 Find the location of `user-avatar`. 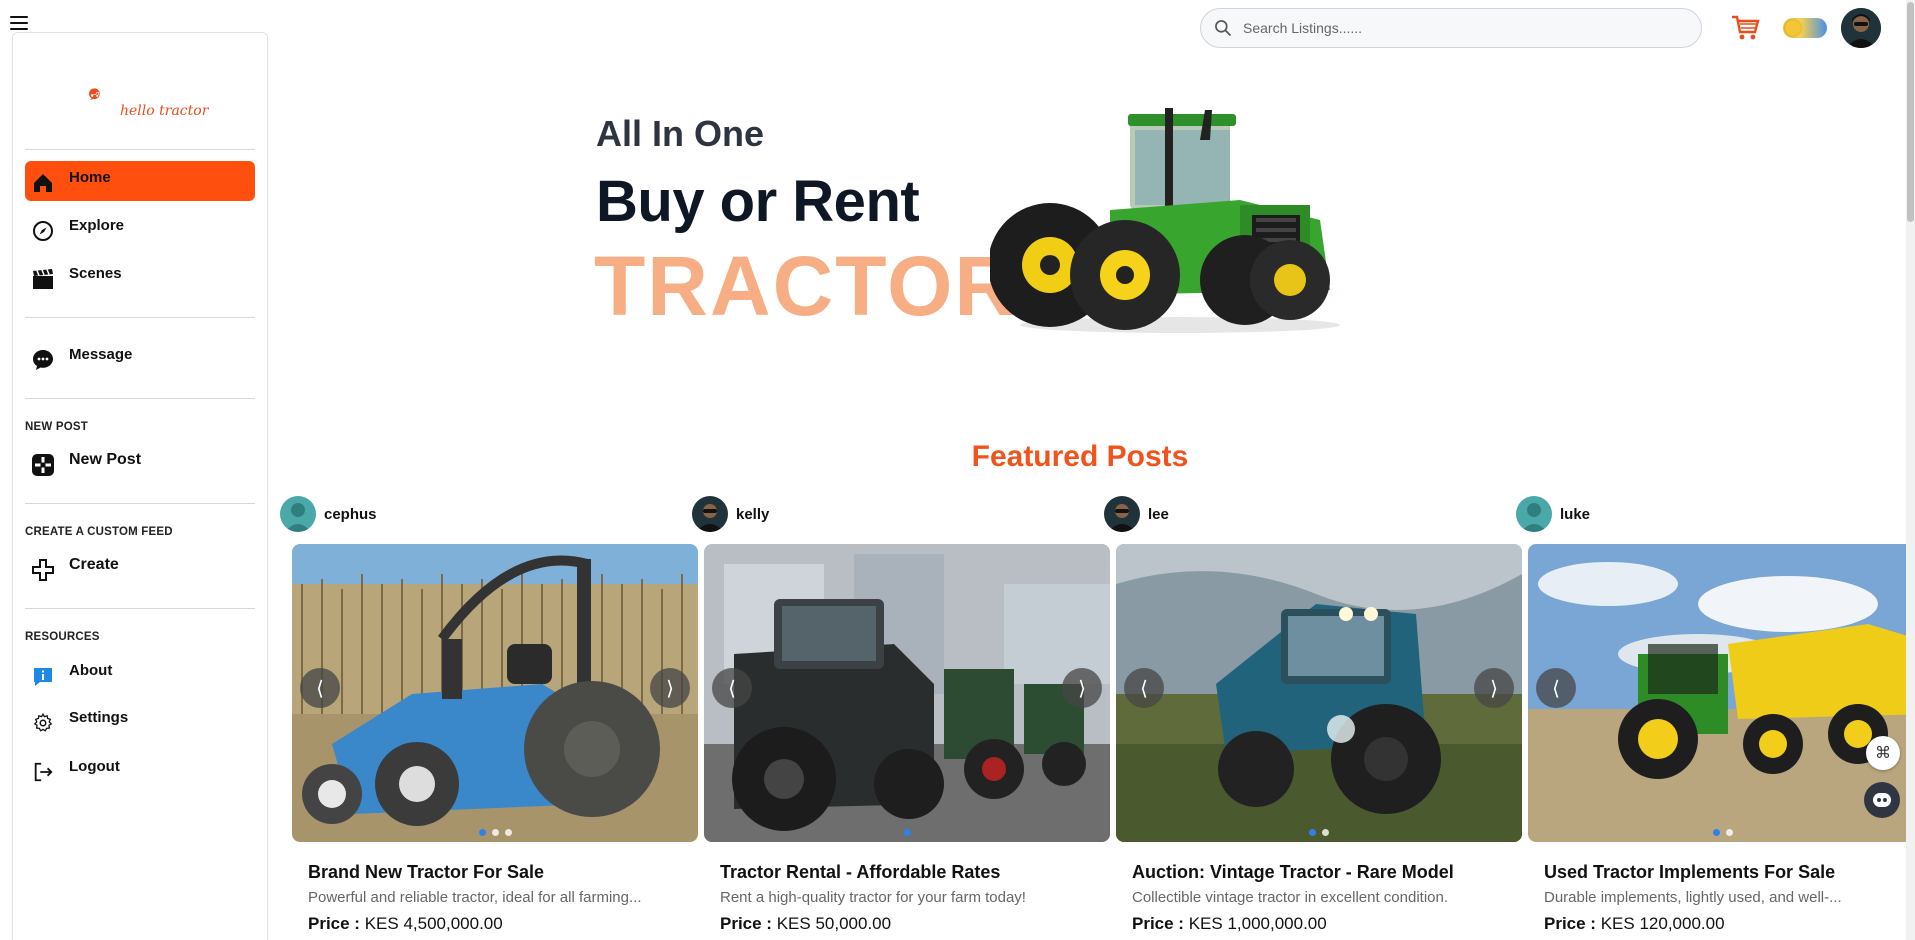

user-avatar is located at coordinates (1861, 28).